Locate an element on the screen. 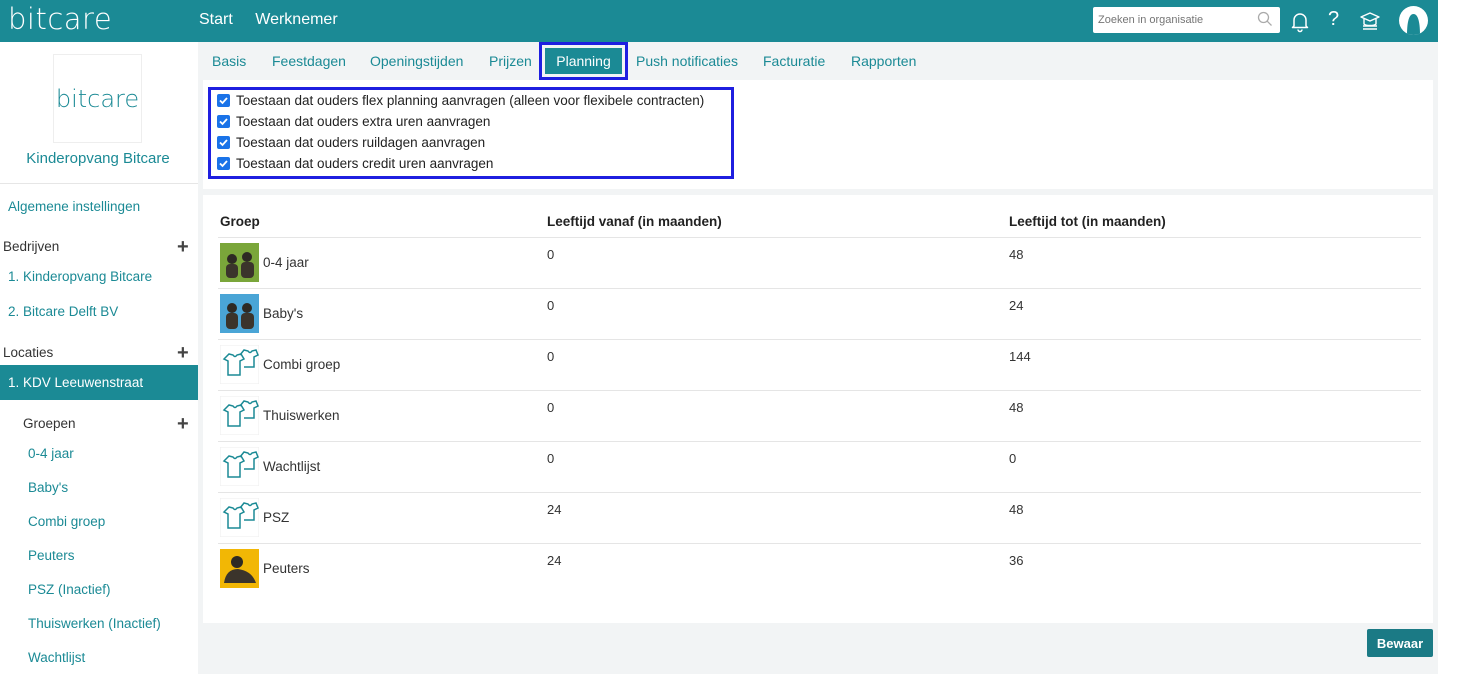 The width and height of the screenshot is (1470, 674). nav-start: Start is located at coordinates (216, 19).